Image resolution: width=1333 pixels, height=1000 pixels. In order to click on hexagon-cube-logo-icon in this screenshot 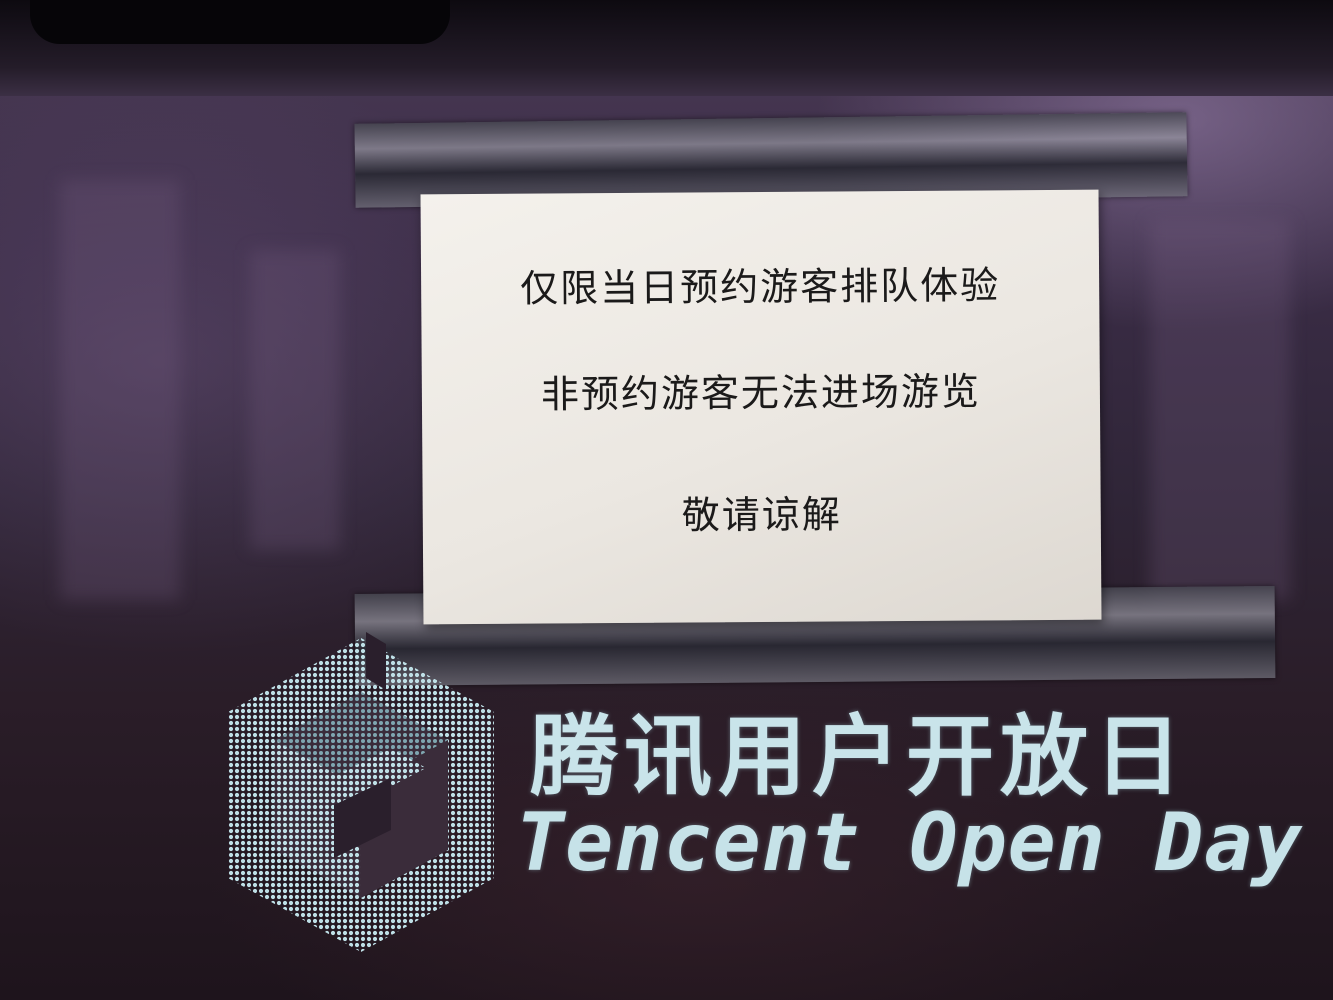, I will do `click(361, 792)`.